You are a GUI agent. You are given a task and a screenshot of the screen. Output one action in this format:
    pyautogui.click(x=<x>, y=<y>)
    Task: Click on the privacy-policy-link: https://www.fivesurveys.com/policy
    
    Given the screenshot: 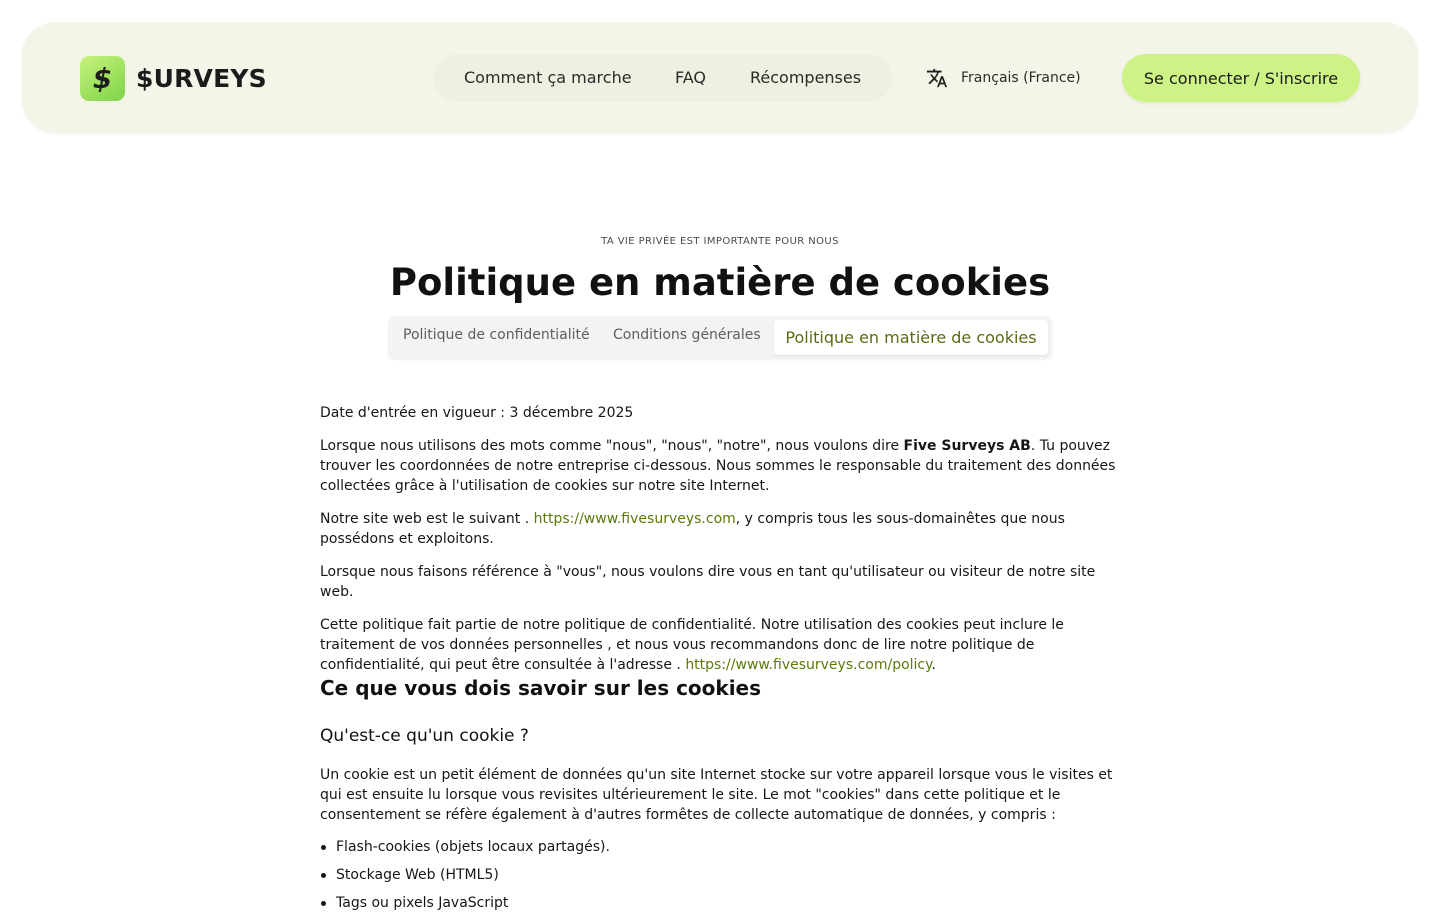 What is the action you would take?
    pyautogui.click(x=808, y=665)
    